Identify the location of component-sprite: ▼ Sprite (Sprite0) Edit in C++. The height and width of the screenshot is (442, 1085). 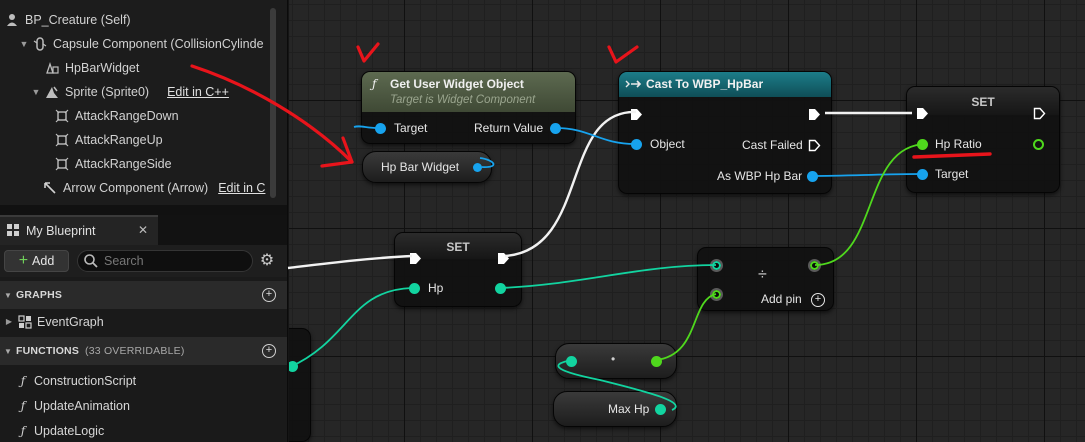
(158, 92).